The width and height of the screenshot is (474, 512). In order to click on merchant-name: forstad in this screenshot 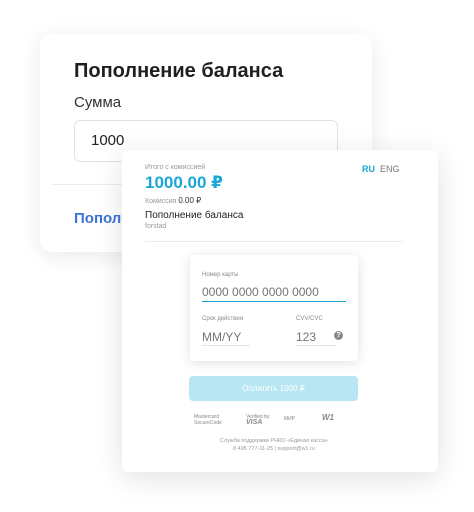, I will do `click(156, 226)`.